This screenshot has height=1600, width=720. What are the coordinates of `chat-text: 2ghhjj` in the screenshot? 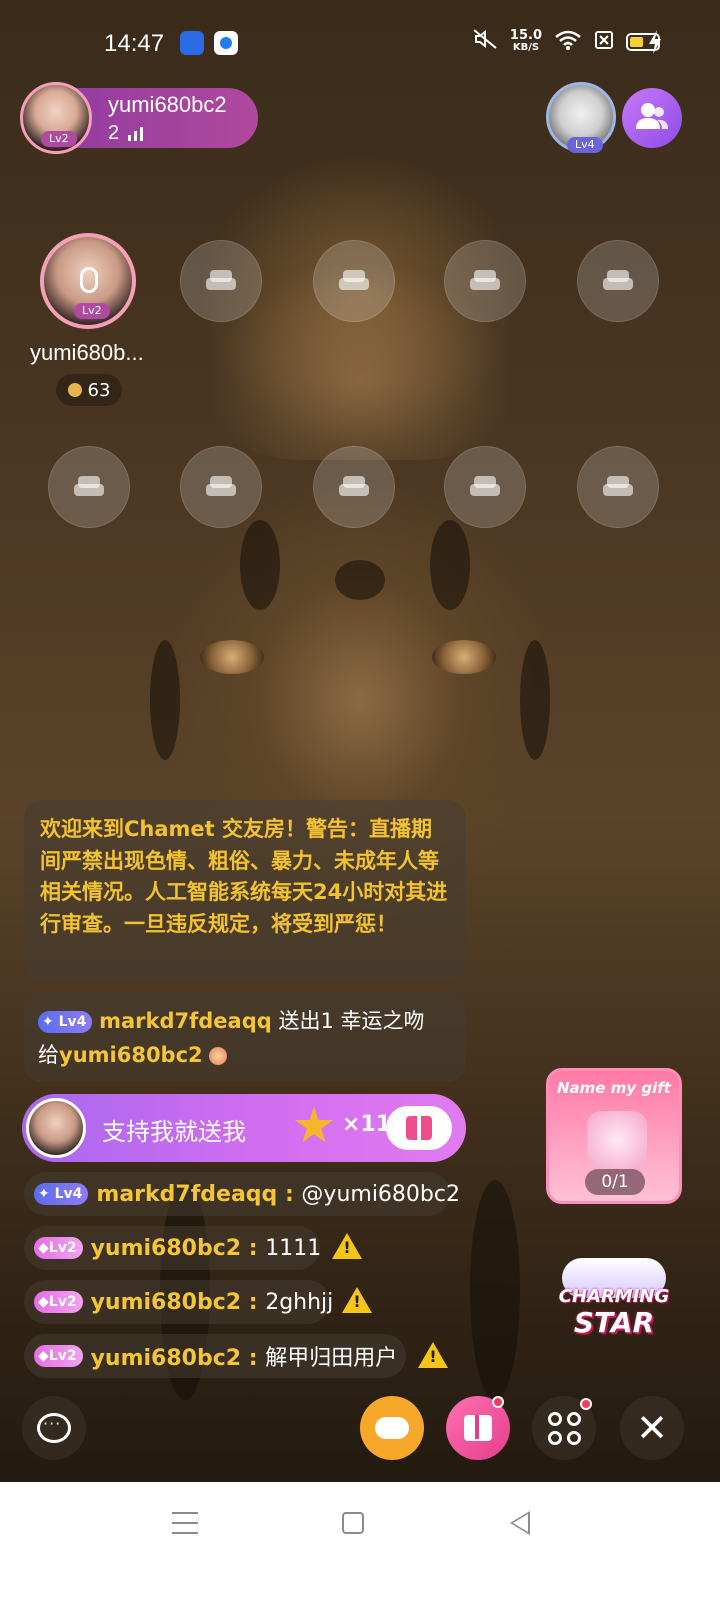 It's located at (299, 1302).